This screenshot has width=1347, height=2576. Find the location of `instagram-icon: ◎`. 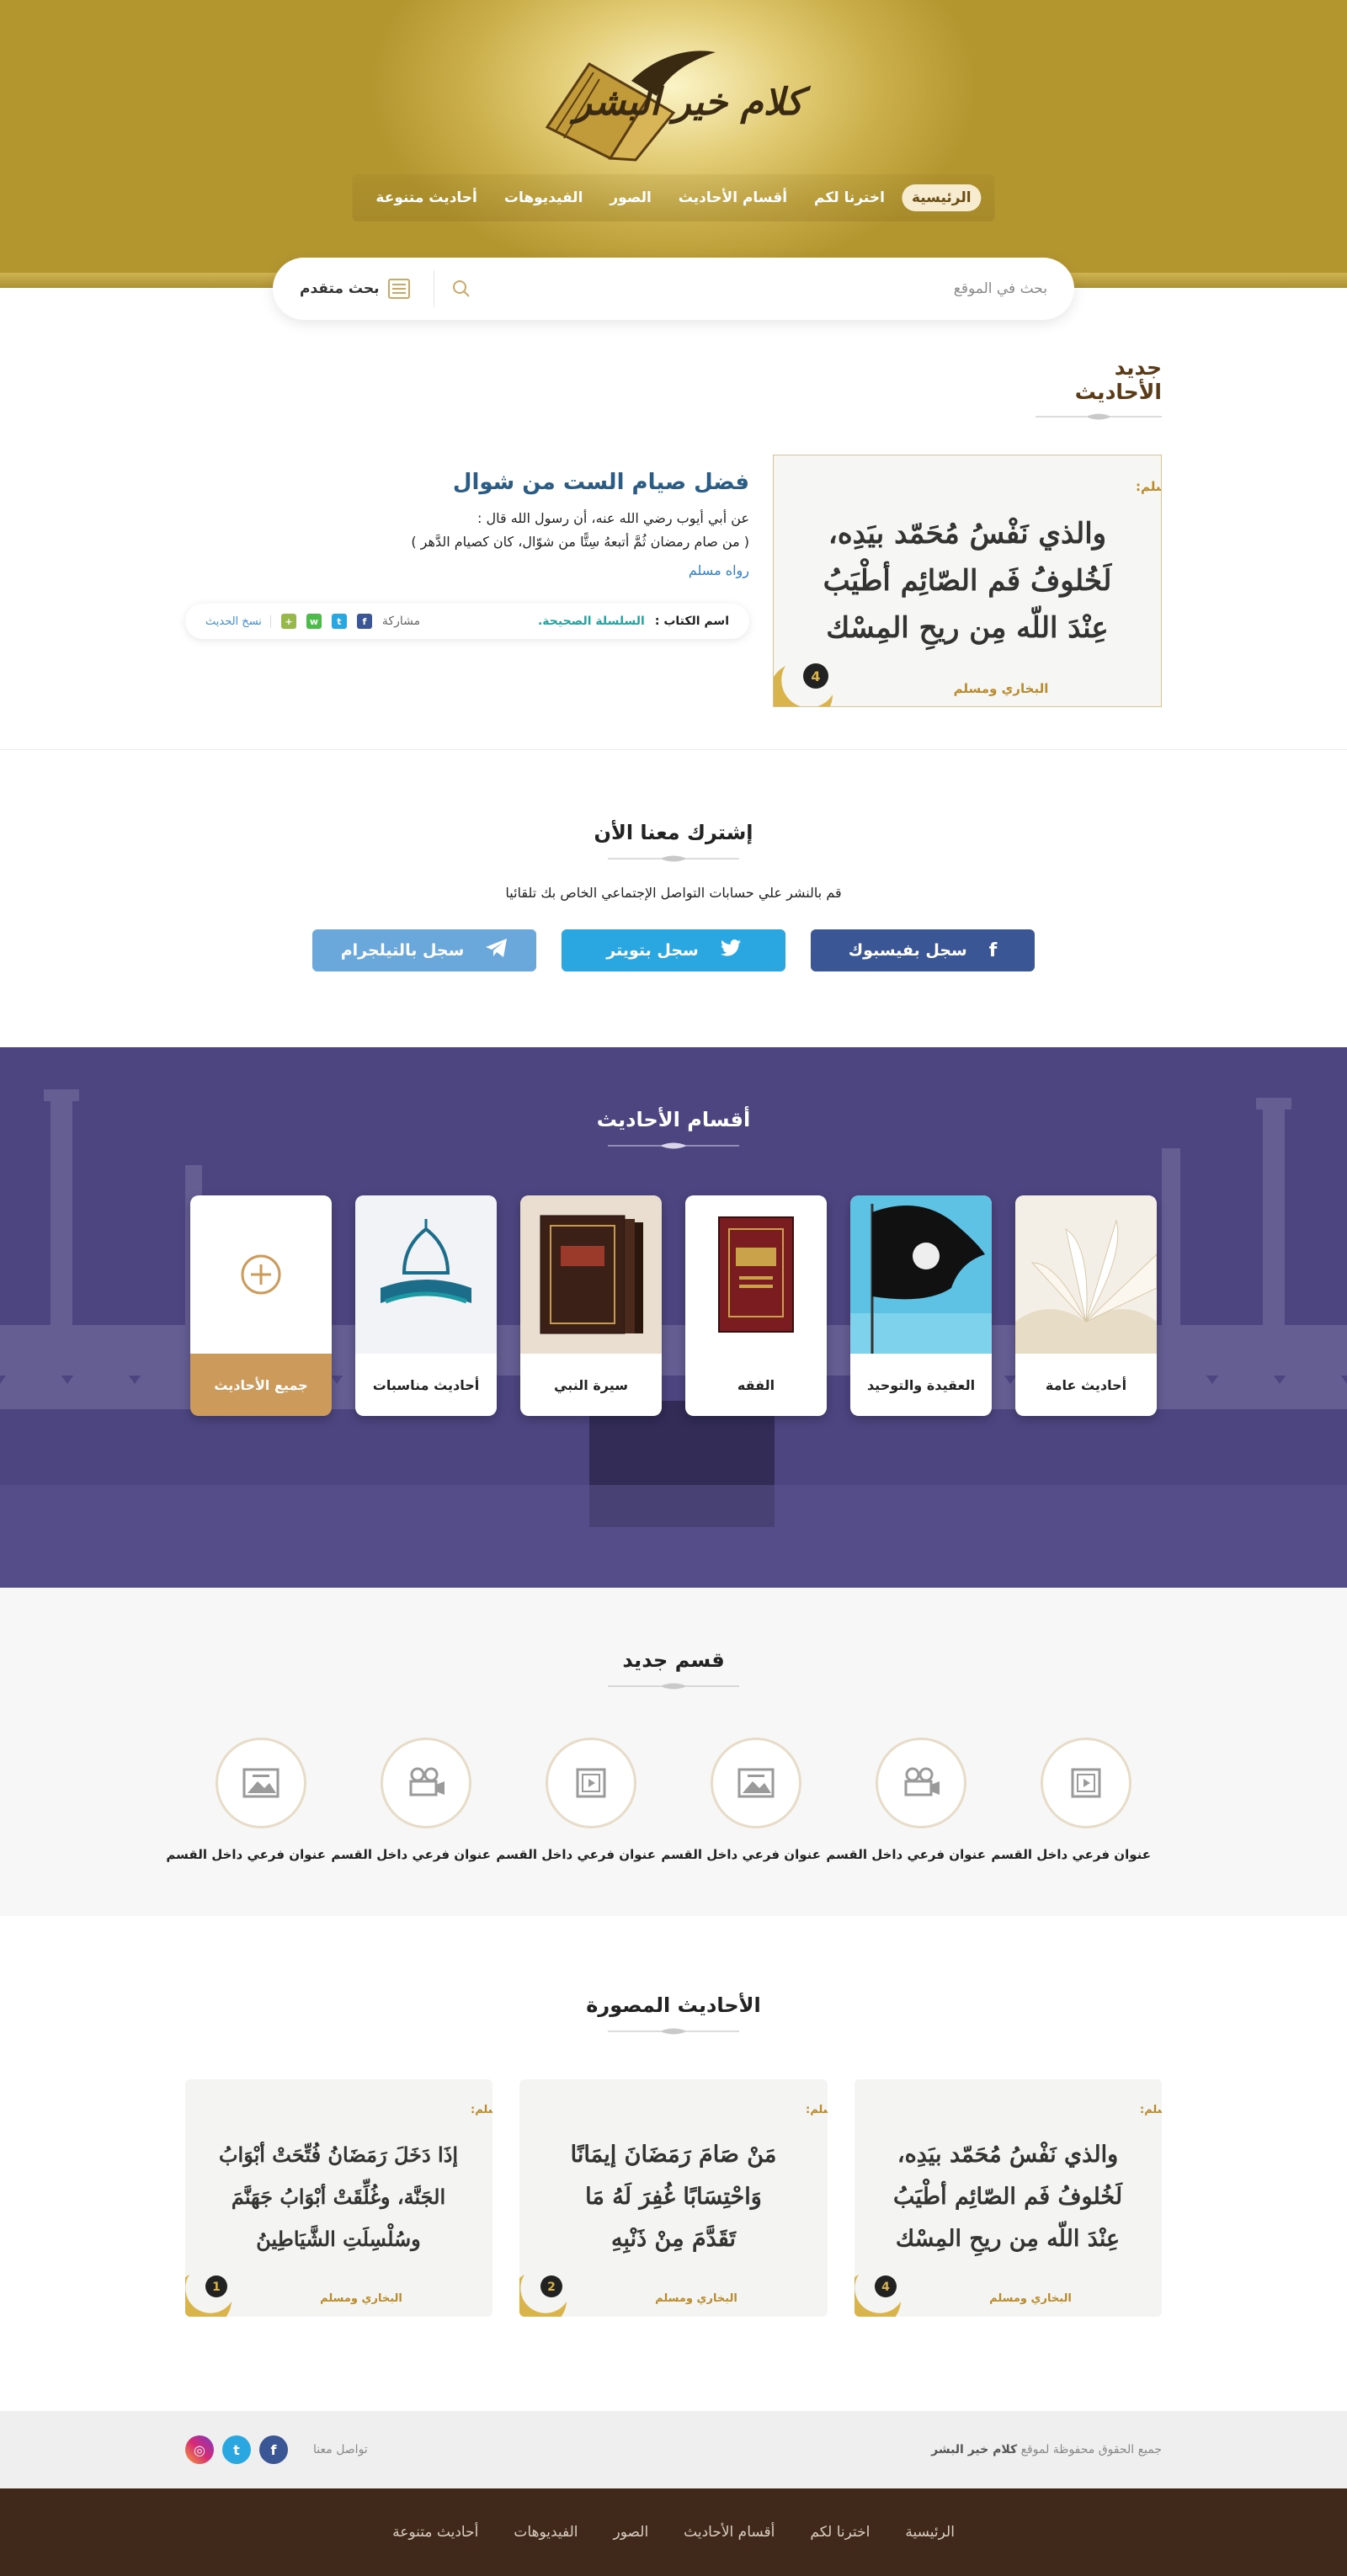

instagram-icon: ◎ is located at coordinates (199, 2450).